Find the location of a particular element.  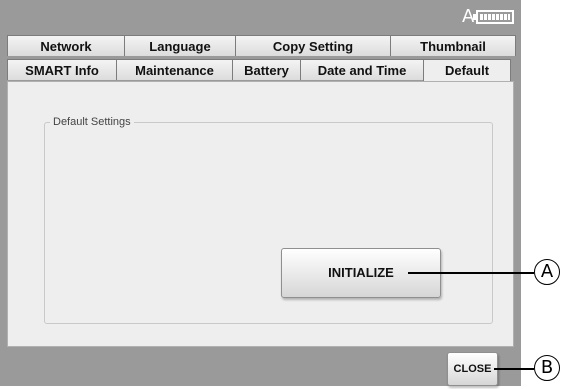

battery-level is located at coordinates (495, 17).